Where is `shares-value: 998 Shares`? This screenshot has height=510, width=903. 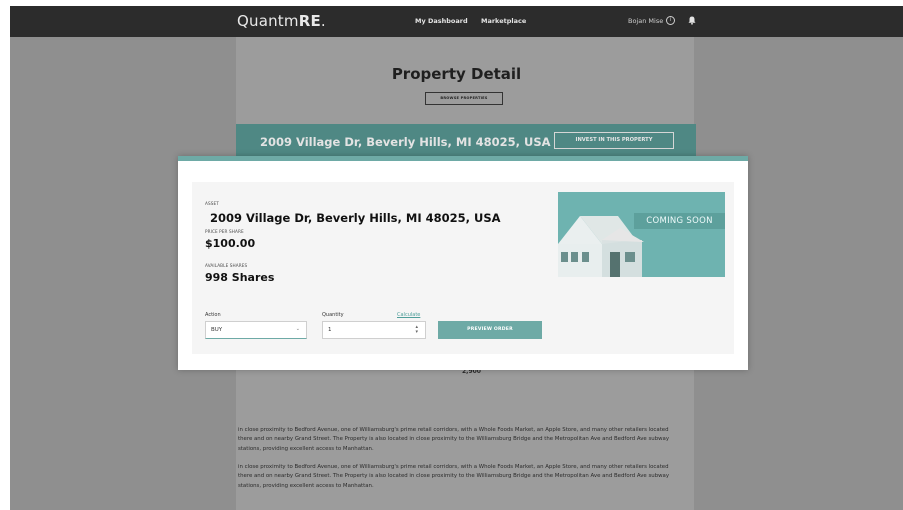
shares-value: 998 Shares is located at coordinates (240, 277).